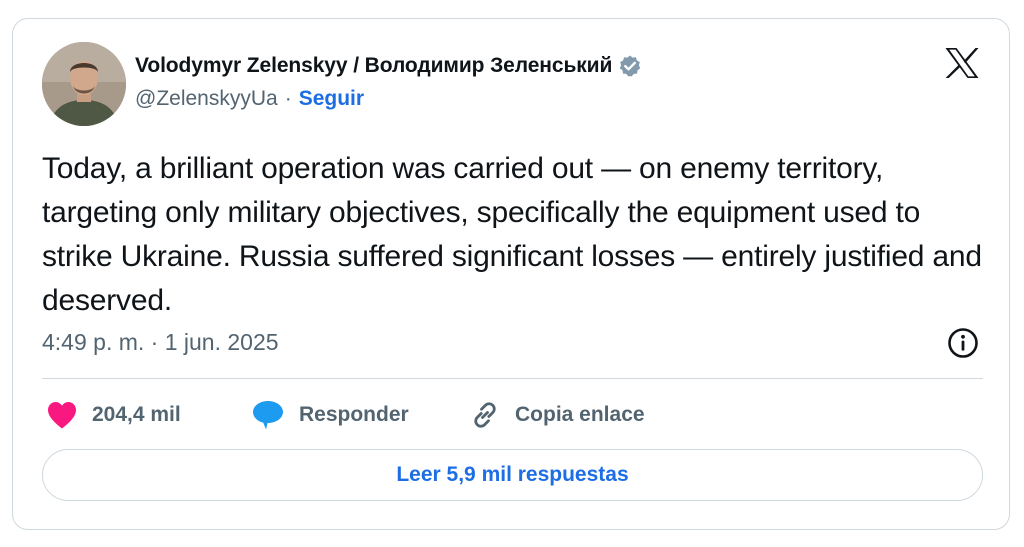 The image size is (1024, 547). What do you see at coordinates (136, 414) in the screenshot?
I see `like-count: 204,4 mil` at bounding box center [136, 414].